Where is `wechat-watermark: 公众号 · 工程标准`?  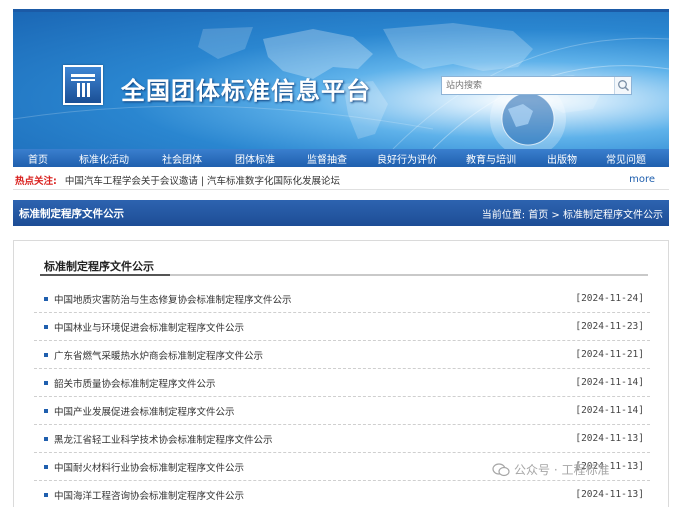 wechat-watermark: 公众号 · 工程标准 is located at coordinates (550, 469).